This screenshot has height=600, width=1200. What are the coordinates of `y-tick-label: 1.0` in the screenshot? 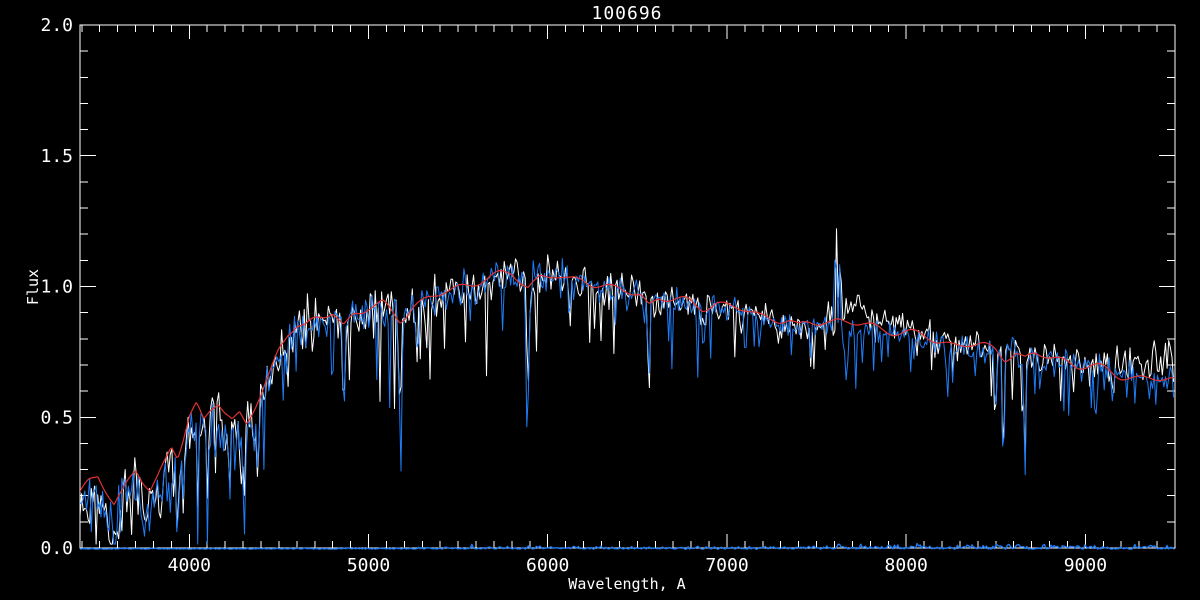 It's located at (56, 287).